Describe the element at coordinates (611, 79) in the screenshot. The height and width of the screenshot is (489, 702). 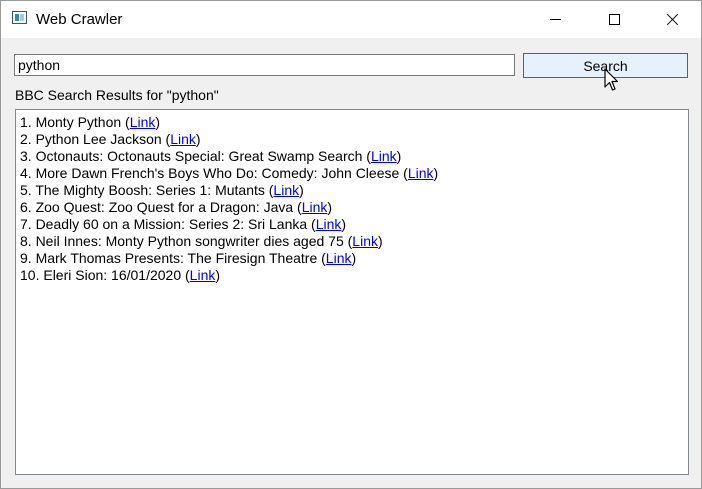
I see `mouse-cursor-icon` at that location.